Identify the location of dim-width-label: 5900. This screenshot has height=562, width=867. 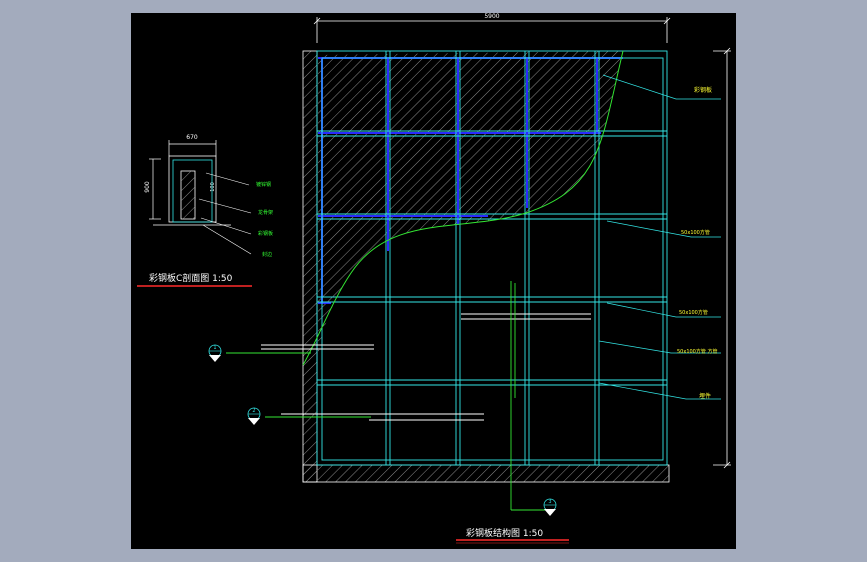
(491, 16).